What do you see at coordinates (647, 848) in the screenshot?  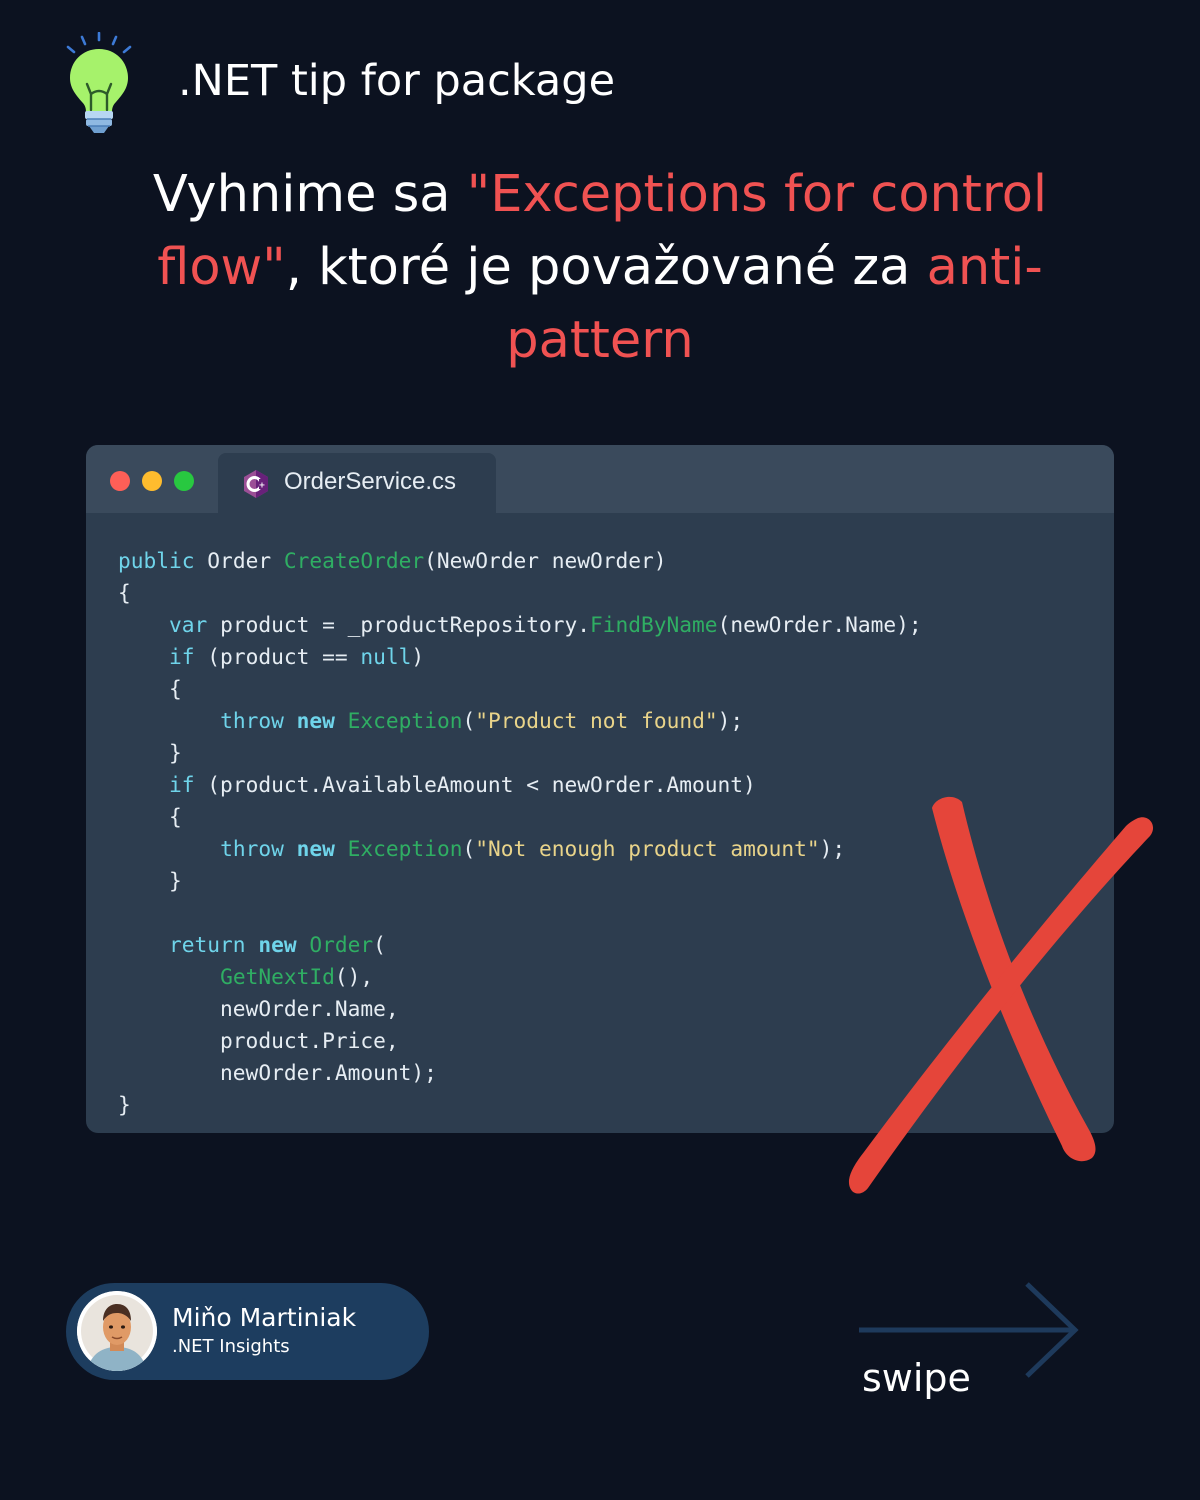 I see `code-string: "Not enough product amount"` at bounding box center [647, 848].